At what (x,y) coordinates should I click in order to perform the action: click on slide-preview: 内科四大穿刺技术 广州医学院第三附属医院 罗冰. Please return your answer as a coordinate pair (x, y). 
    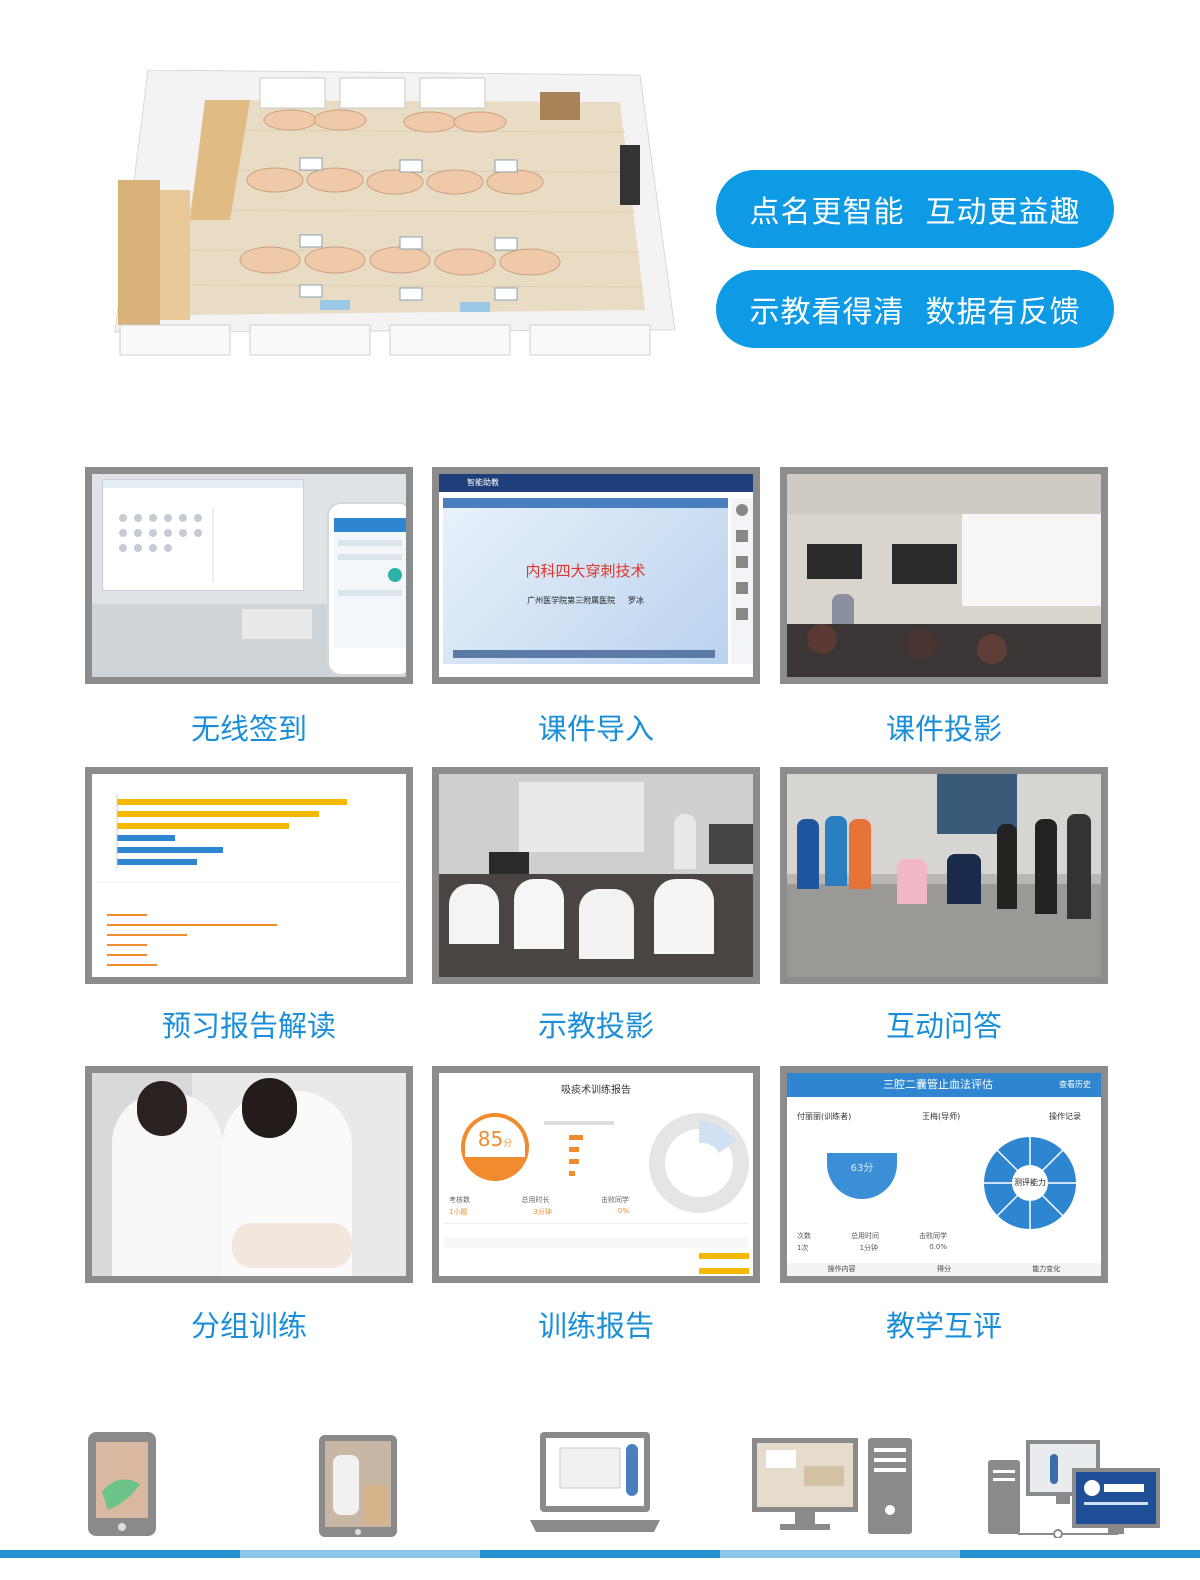
    Looking at the image, I should click on (585, 581).